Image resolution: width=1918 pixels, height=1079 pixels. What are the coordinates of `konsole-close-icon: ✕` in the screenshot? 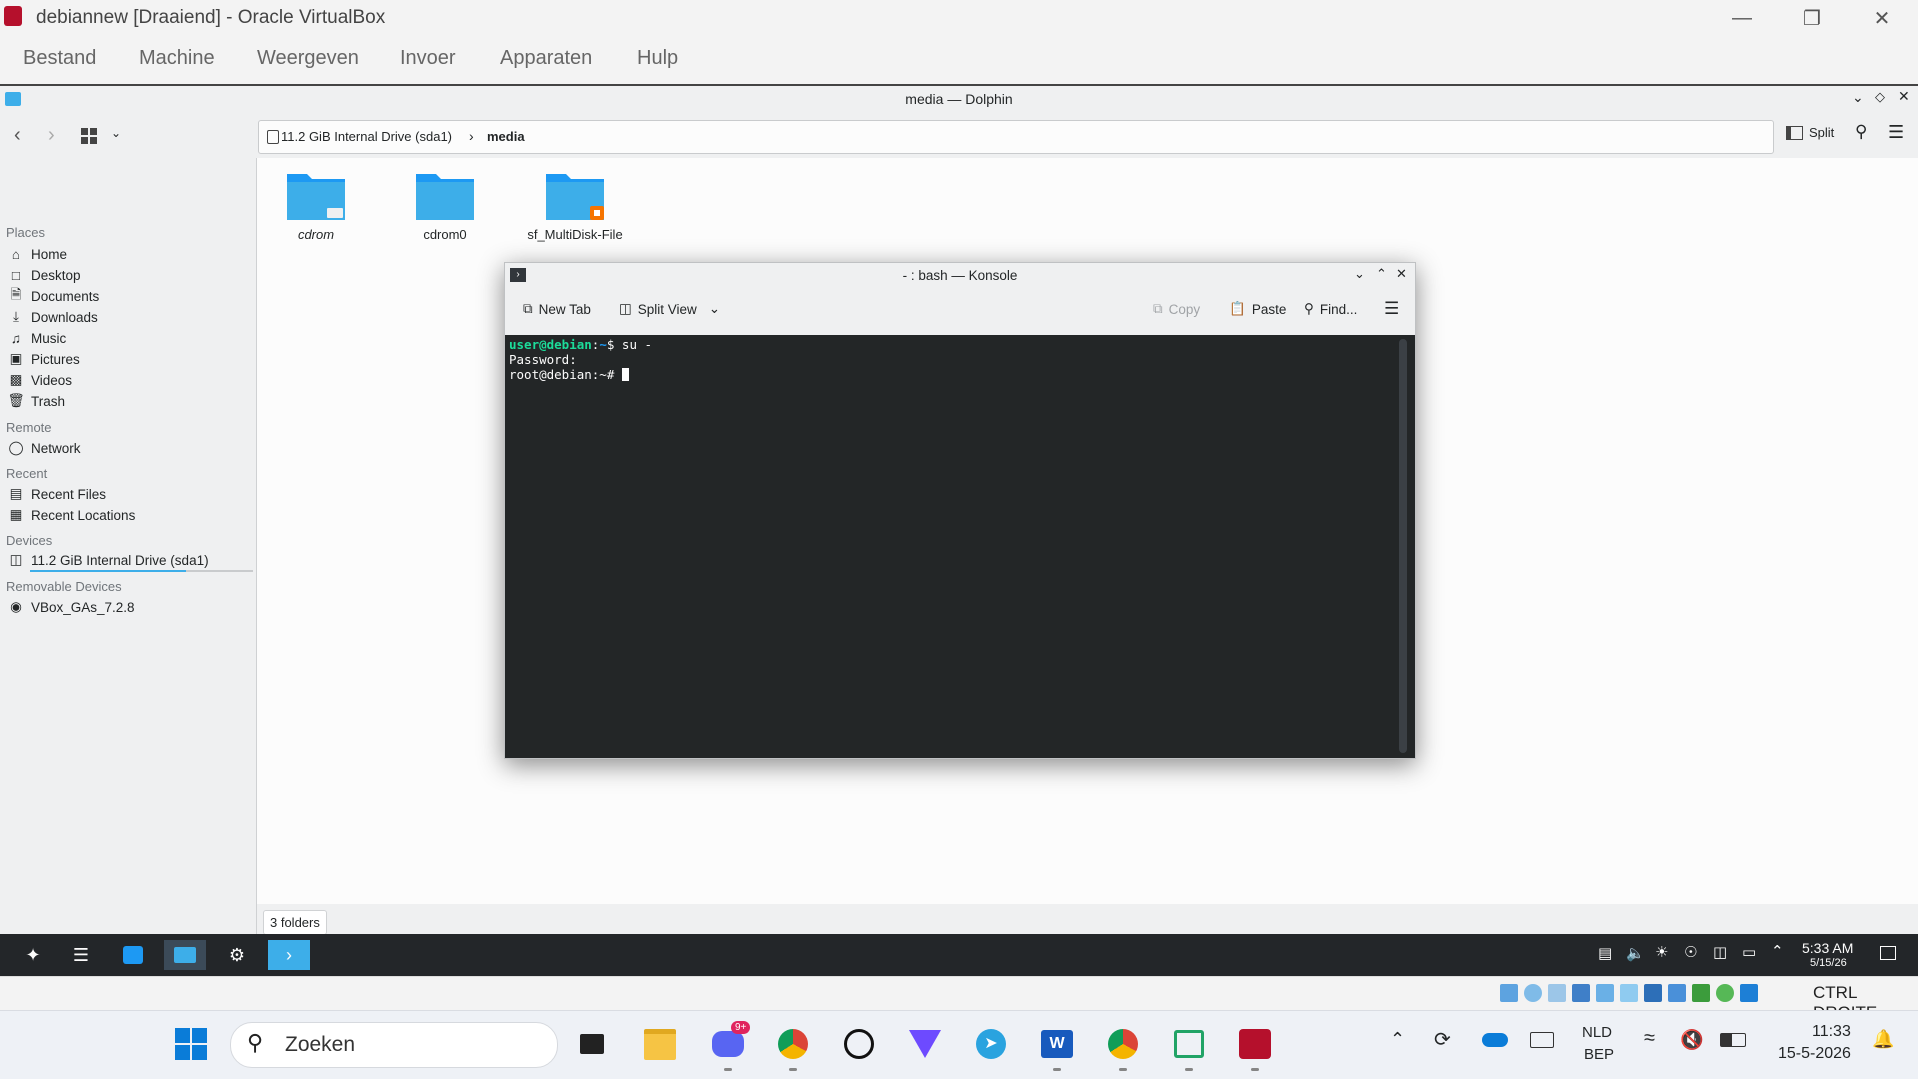 It's located at (1401, 274).